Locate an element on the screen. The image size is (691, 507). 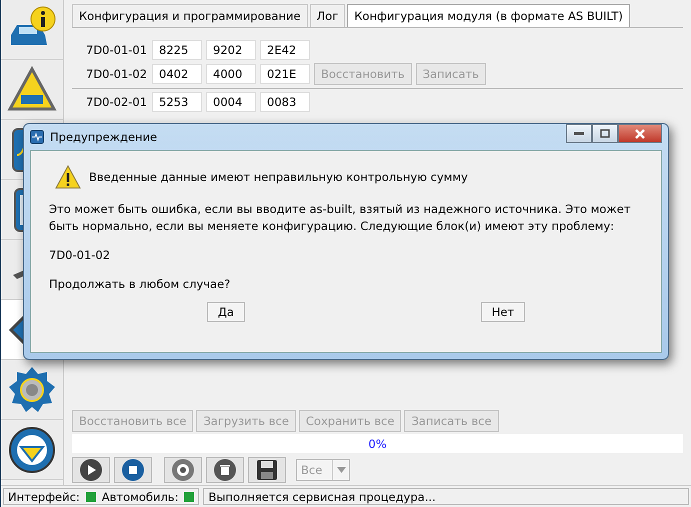
value-field: 0402 is located at coordinates (177, 74).